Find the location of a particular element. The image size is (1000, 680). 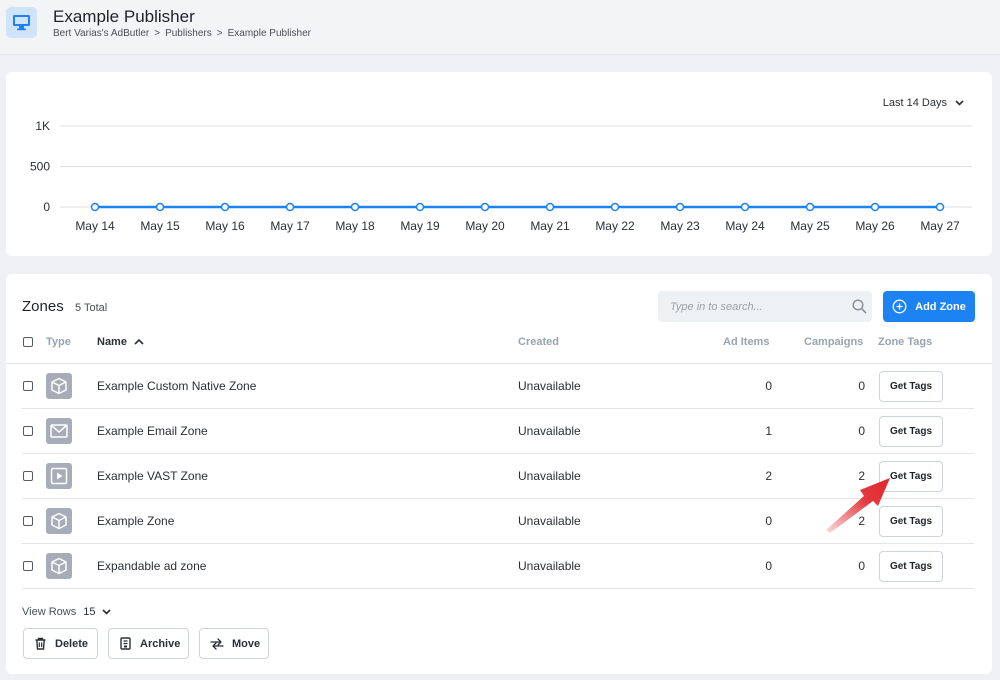

x-tick-label: May 20 is located at coordinates (485, 226).